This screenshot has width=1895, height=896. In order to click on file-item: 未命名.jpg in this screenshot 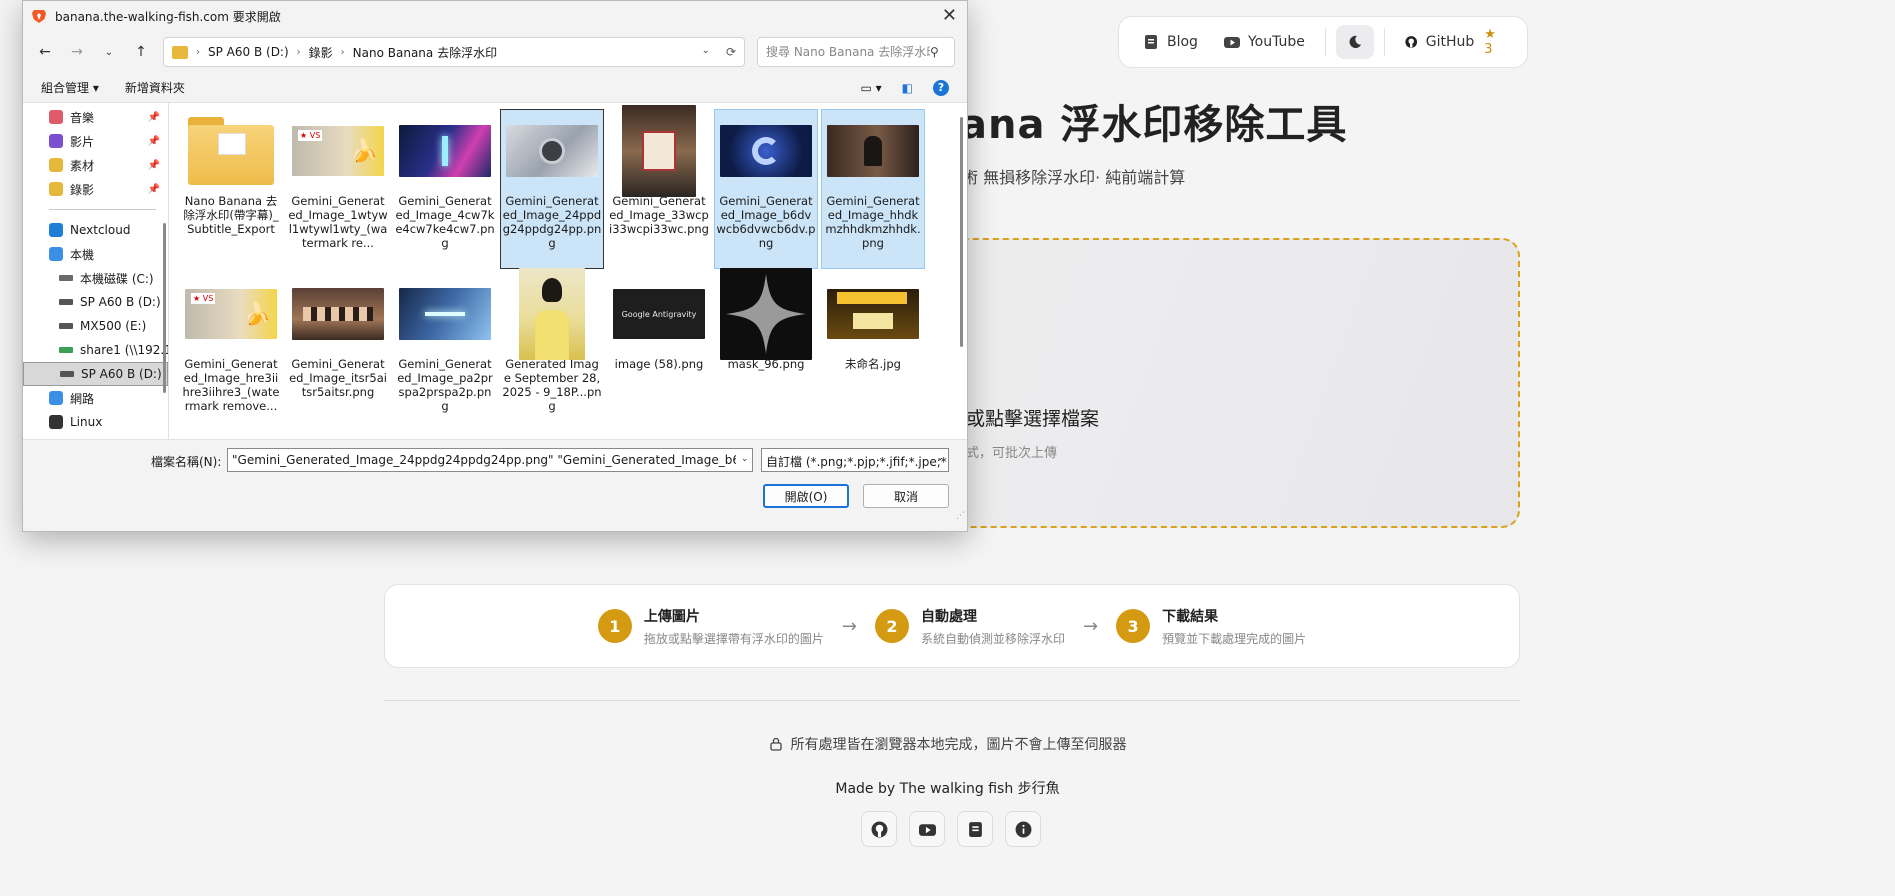, I will do `click(873, 352)`.